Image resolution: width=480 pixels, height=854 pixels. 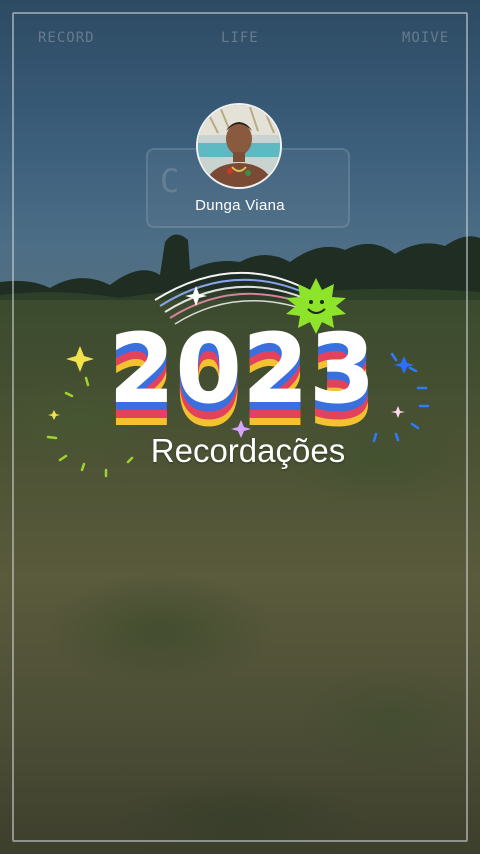 What do you see at coordinates (401, 397) in the screenshot?
I see `burst-lines-right` at bounding box center [401, 397].